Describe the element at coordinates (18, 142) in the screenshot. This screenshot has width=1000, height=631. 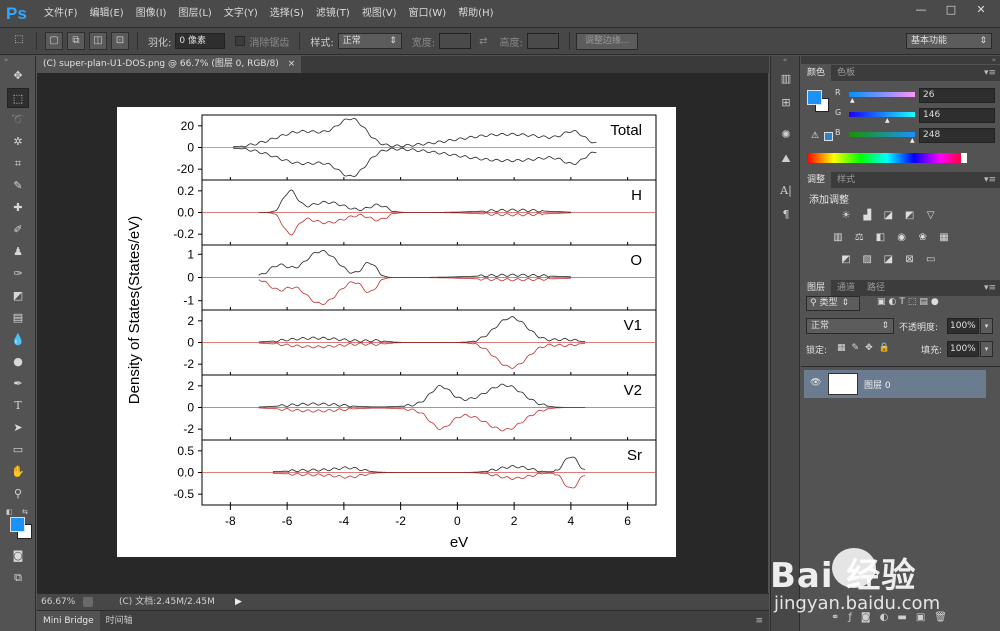
I see `magic-wand-tool-icon: ✲` at that location.